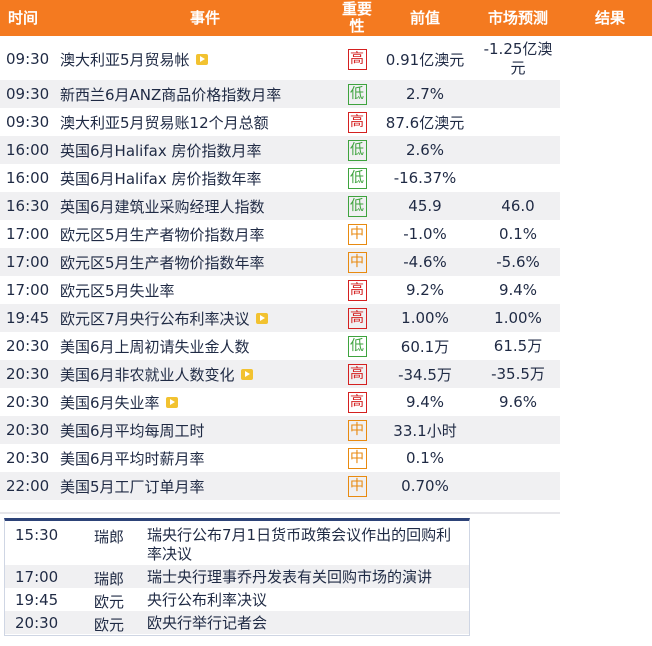  What do you see at coordinates (28, 318) in the screenshot?
I see `event-time: 19:45` at bounding box center [28, 318].